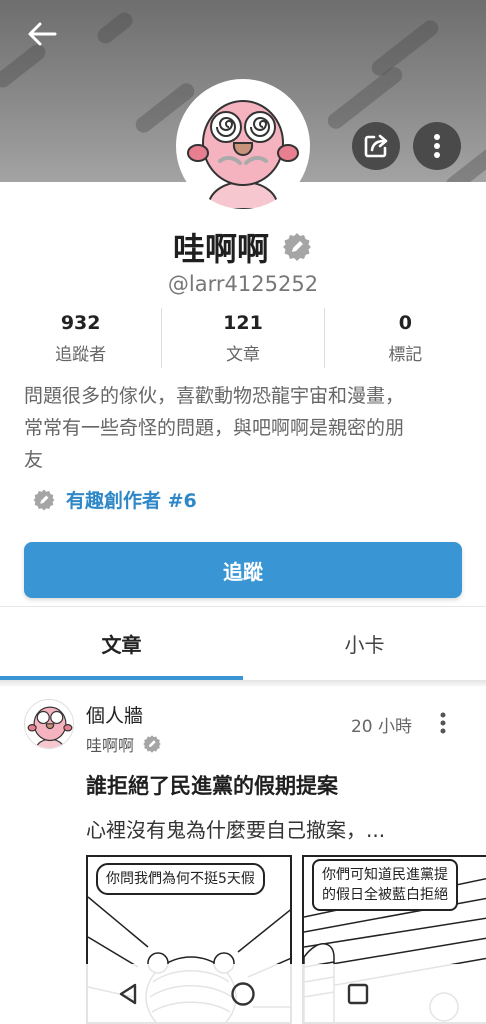 The image size is (486, 1024). Describe the element at coordinates (243, 284) in the screenshot. I see `profile-handle: @larr4125252` at that location.